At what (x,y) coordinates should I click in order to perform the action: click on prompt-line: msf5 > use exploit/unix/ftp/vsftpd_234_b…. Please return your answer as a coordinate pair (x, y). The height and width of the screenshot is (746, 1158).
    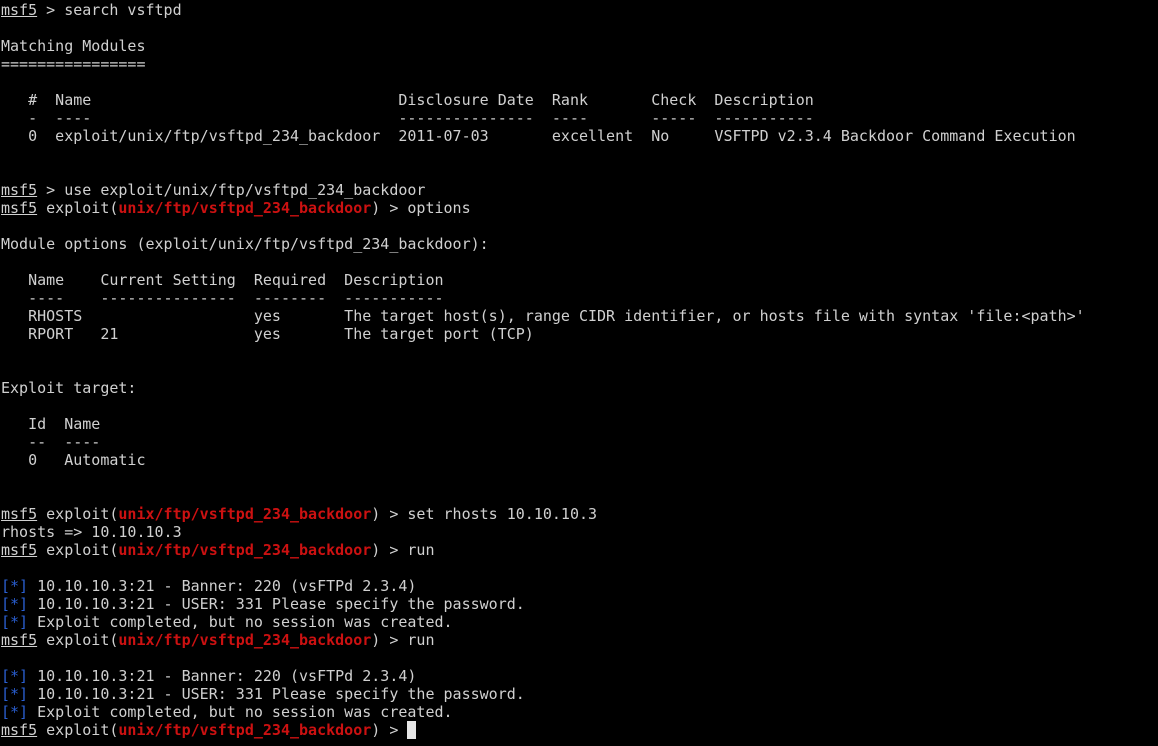
    Looking at the image, I should click on (579, 190).